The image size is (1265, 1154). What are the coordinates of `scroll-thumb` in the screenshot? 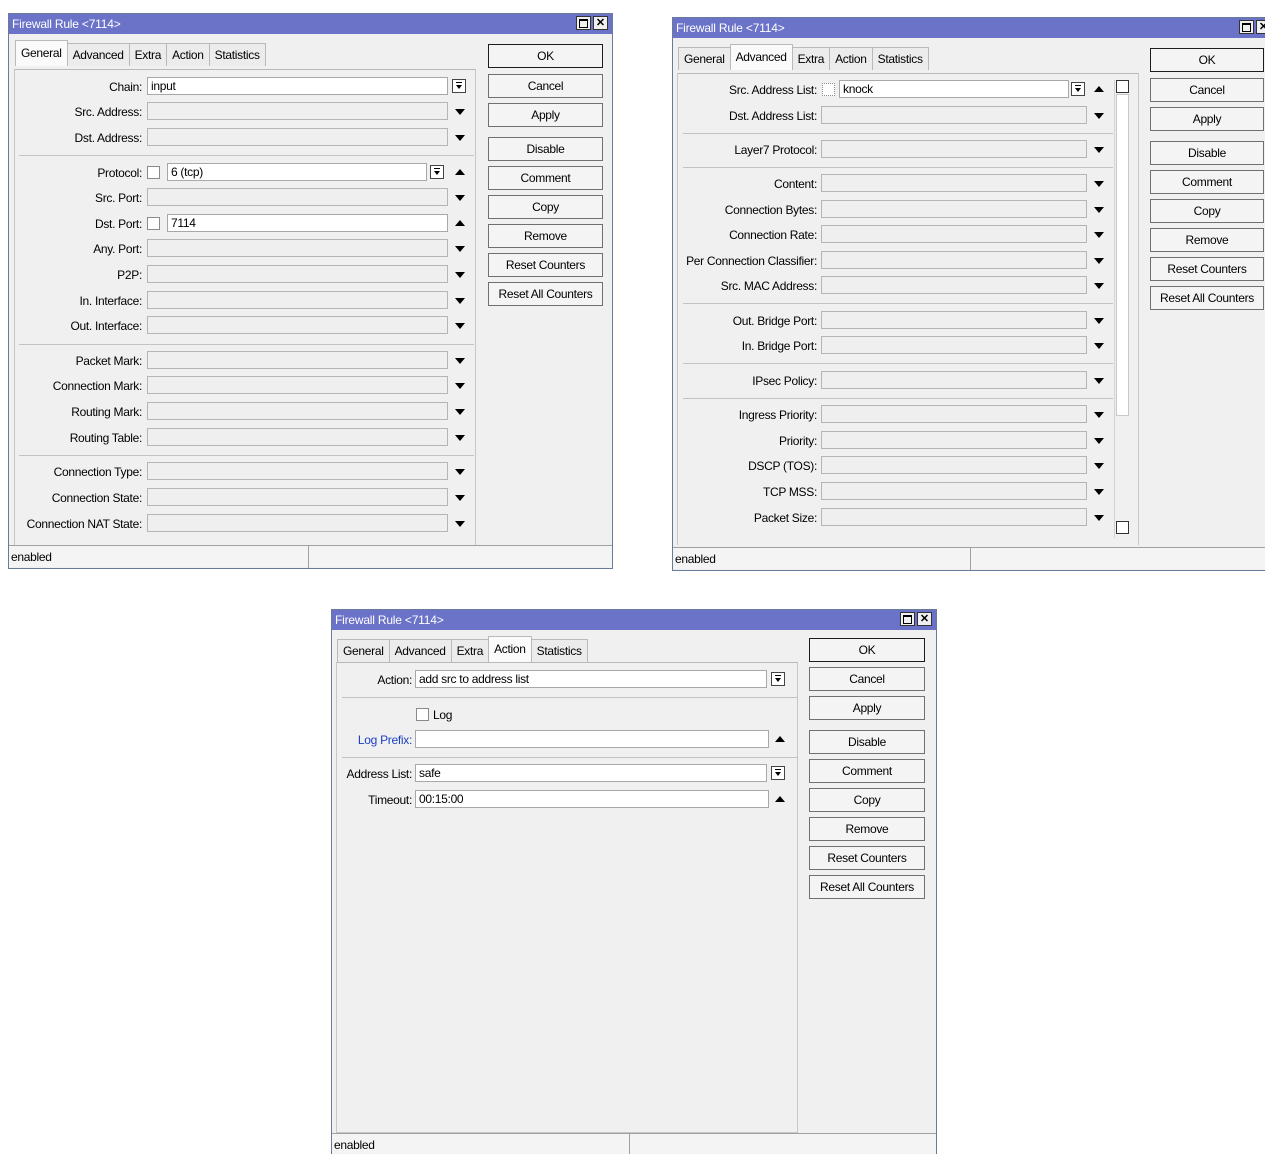 It's located at (1122, 255).